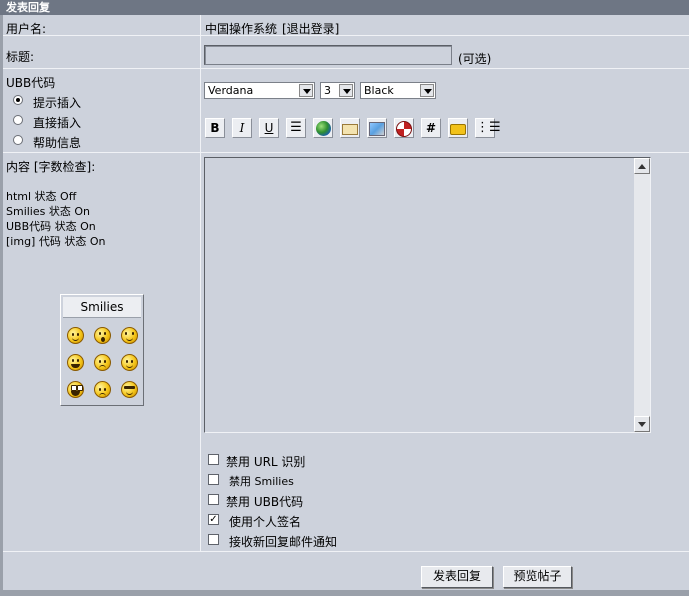 This screenshot has height=596, width=689. Describe the element at coordinates (265, 522) in the screenshot. I see `use-signature-label: 使用个人签名` at that location.